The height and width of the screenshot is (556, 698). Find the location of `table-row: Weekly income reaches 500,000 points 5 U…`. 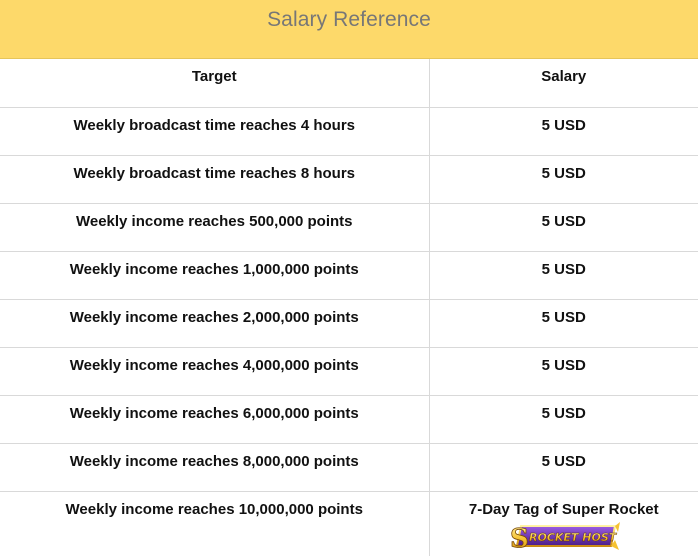

table-row: Weekly income reaches 500,000 points 5 U… is located at coordinates (349, 227).